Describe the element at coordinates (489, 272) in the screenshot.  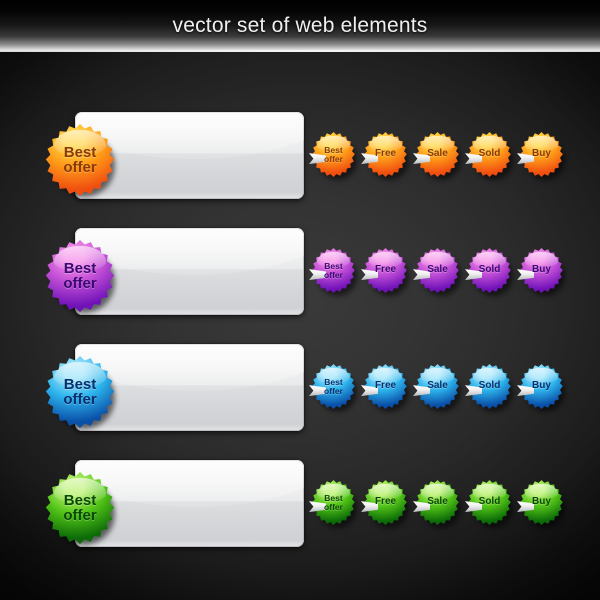
I see `badge-purple-3: Sold` at that location.